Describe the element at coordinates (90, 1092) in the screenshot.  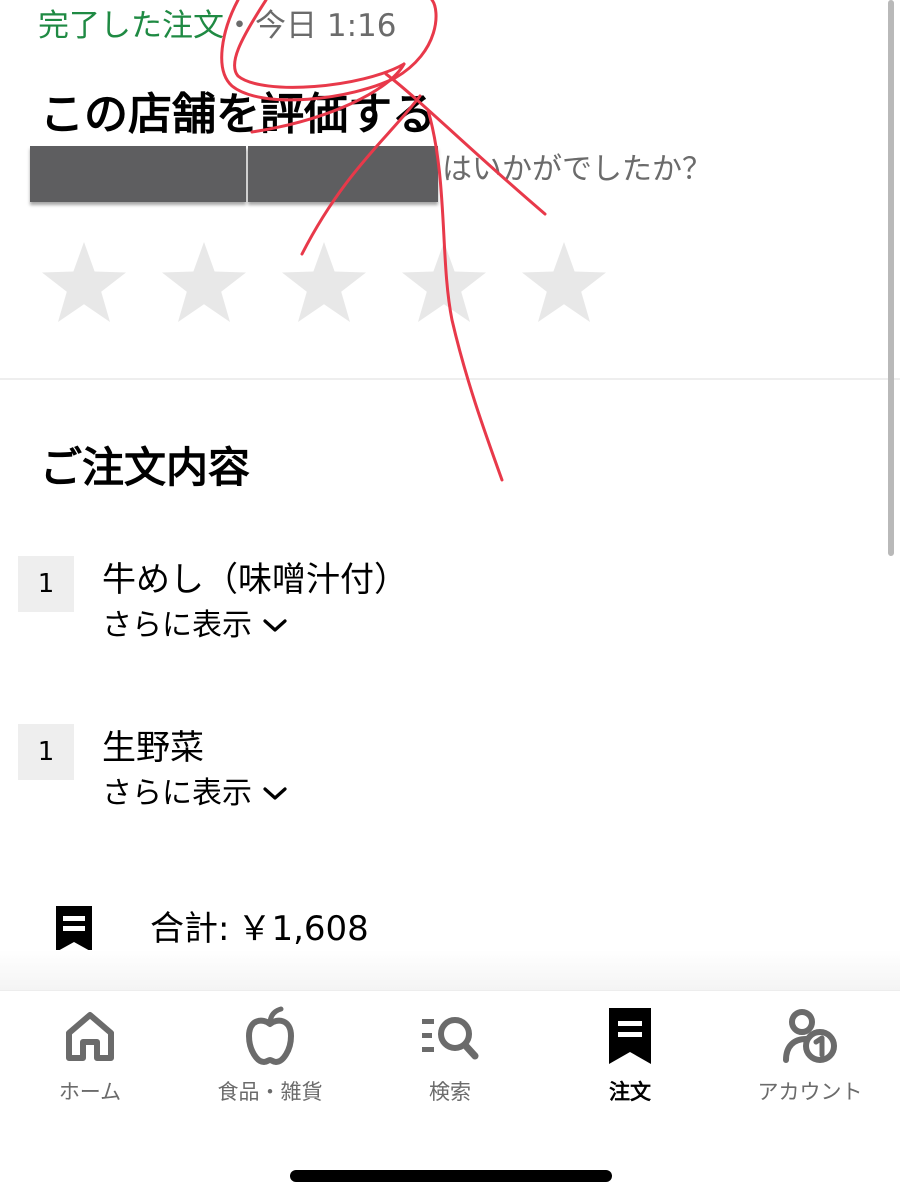
I see `tab-label: ホーム` at that location.